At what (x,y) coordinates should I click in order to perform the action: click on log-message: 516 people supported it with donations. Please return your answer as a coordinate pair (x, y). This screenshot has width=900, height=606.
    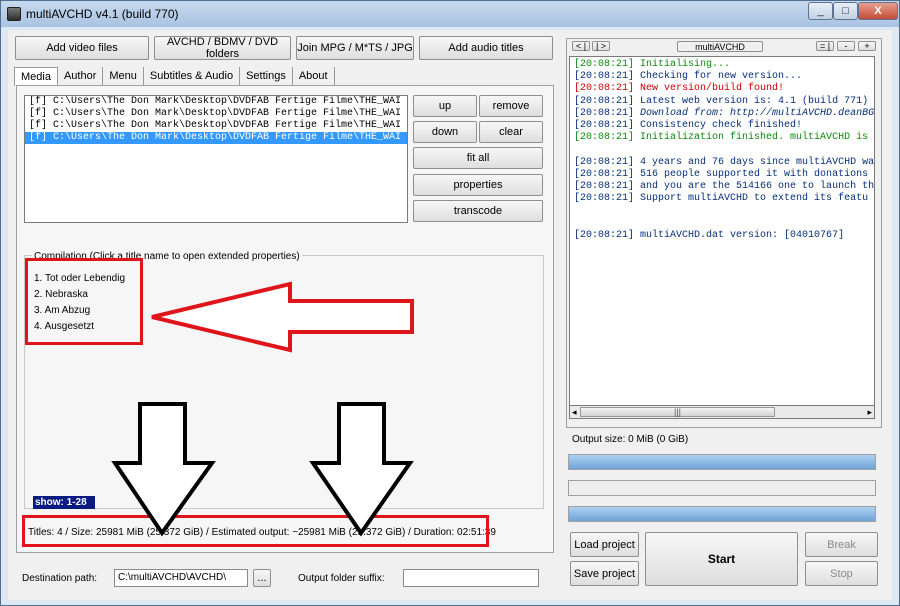
    Looking at the image, I should click on (754, 174).